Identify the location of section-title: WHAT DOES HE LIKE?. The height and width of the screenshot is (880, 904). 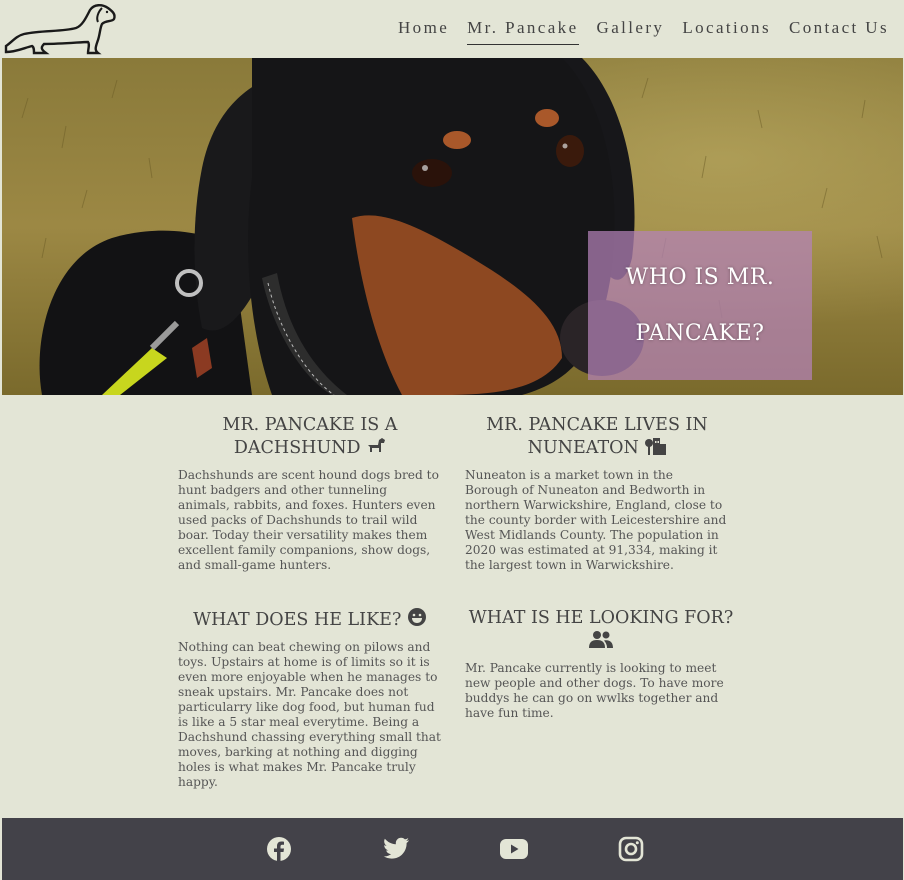
(310, 619).